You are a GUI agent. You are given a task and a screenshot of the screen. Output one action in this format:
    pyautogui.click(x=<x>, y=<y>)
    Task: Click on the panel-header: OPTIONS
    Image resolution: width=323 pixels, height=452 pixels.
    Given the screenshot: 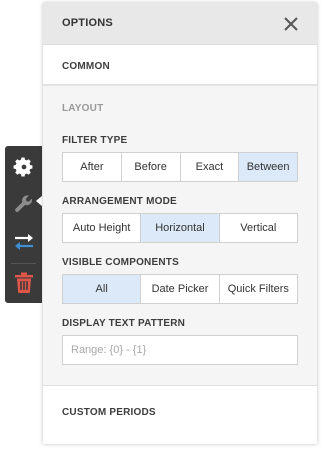 What is the action you would take?
    pyautogui.click(x=180, y=24)
    